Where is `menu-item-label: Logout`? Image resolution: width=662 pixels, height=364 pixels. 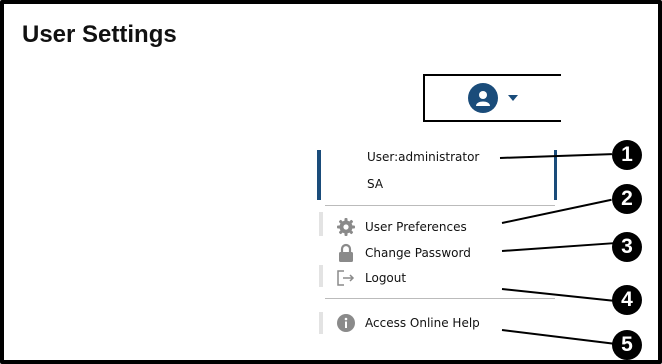 menu-item-label: Logout is located at coordinates (386, 278).